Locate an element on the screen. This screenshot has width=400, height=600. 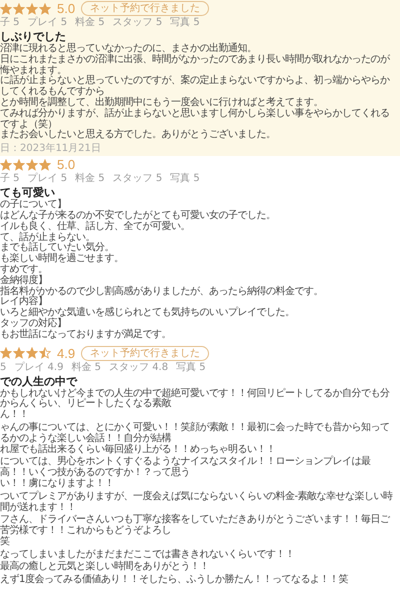
review-text: はどんな子が来るのか不安でしたがとても可愛い女の子でした。 is located at coordinates (138, 215).